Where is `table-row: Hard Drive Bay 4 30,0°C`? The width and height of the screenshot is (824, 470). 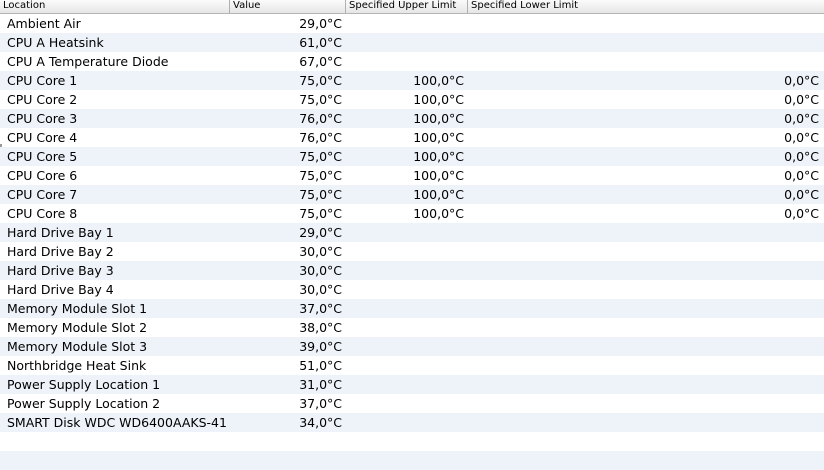
table-row: Hard Drive Bay 4 30,0°C is located at coordinates (412, 289).